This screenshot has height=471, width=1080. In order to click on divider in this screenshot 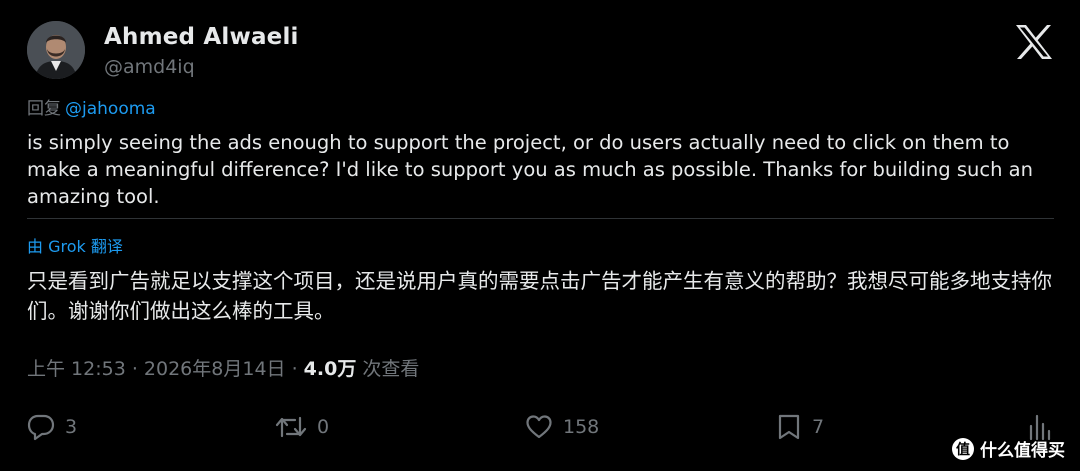, I will do `click(540, 218)`.